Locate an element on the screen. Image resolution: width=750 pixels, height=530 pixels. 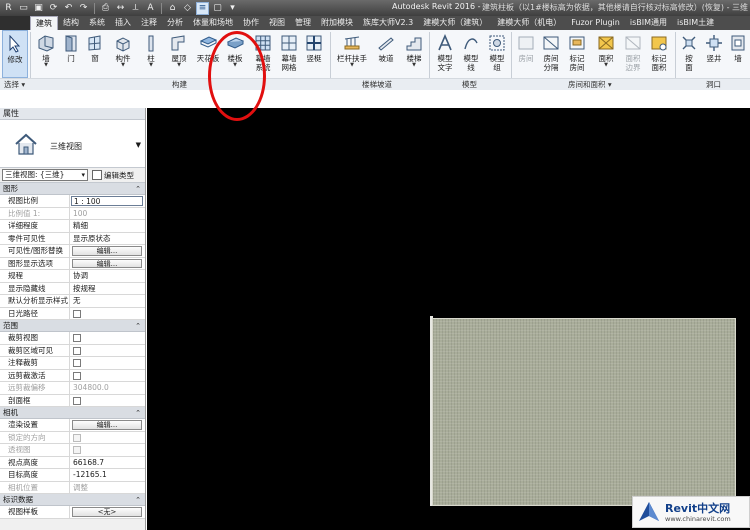
property-value-input: 1 : 100 is located at coordinates (107, 201).